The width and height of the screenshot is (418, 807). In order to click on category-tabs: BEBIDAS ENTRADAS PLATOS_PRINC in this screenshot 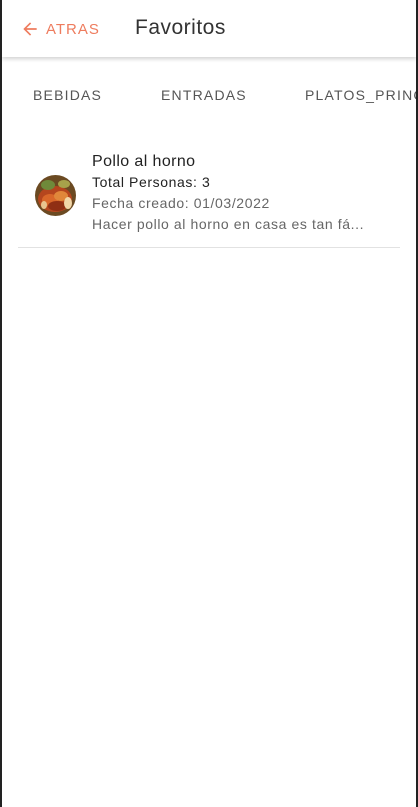, I will do `click(209, 95)`.